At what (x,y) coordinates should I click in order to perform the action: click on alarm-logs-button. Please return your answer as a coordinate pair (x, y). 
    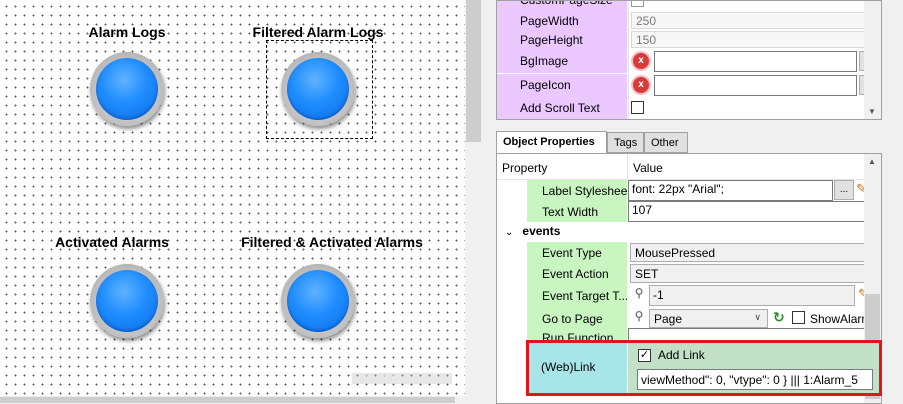
    Looking at the image, I should click on (127, 89).